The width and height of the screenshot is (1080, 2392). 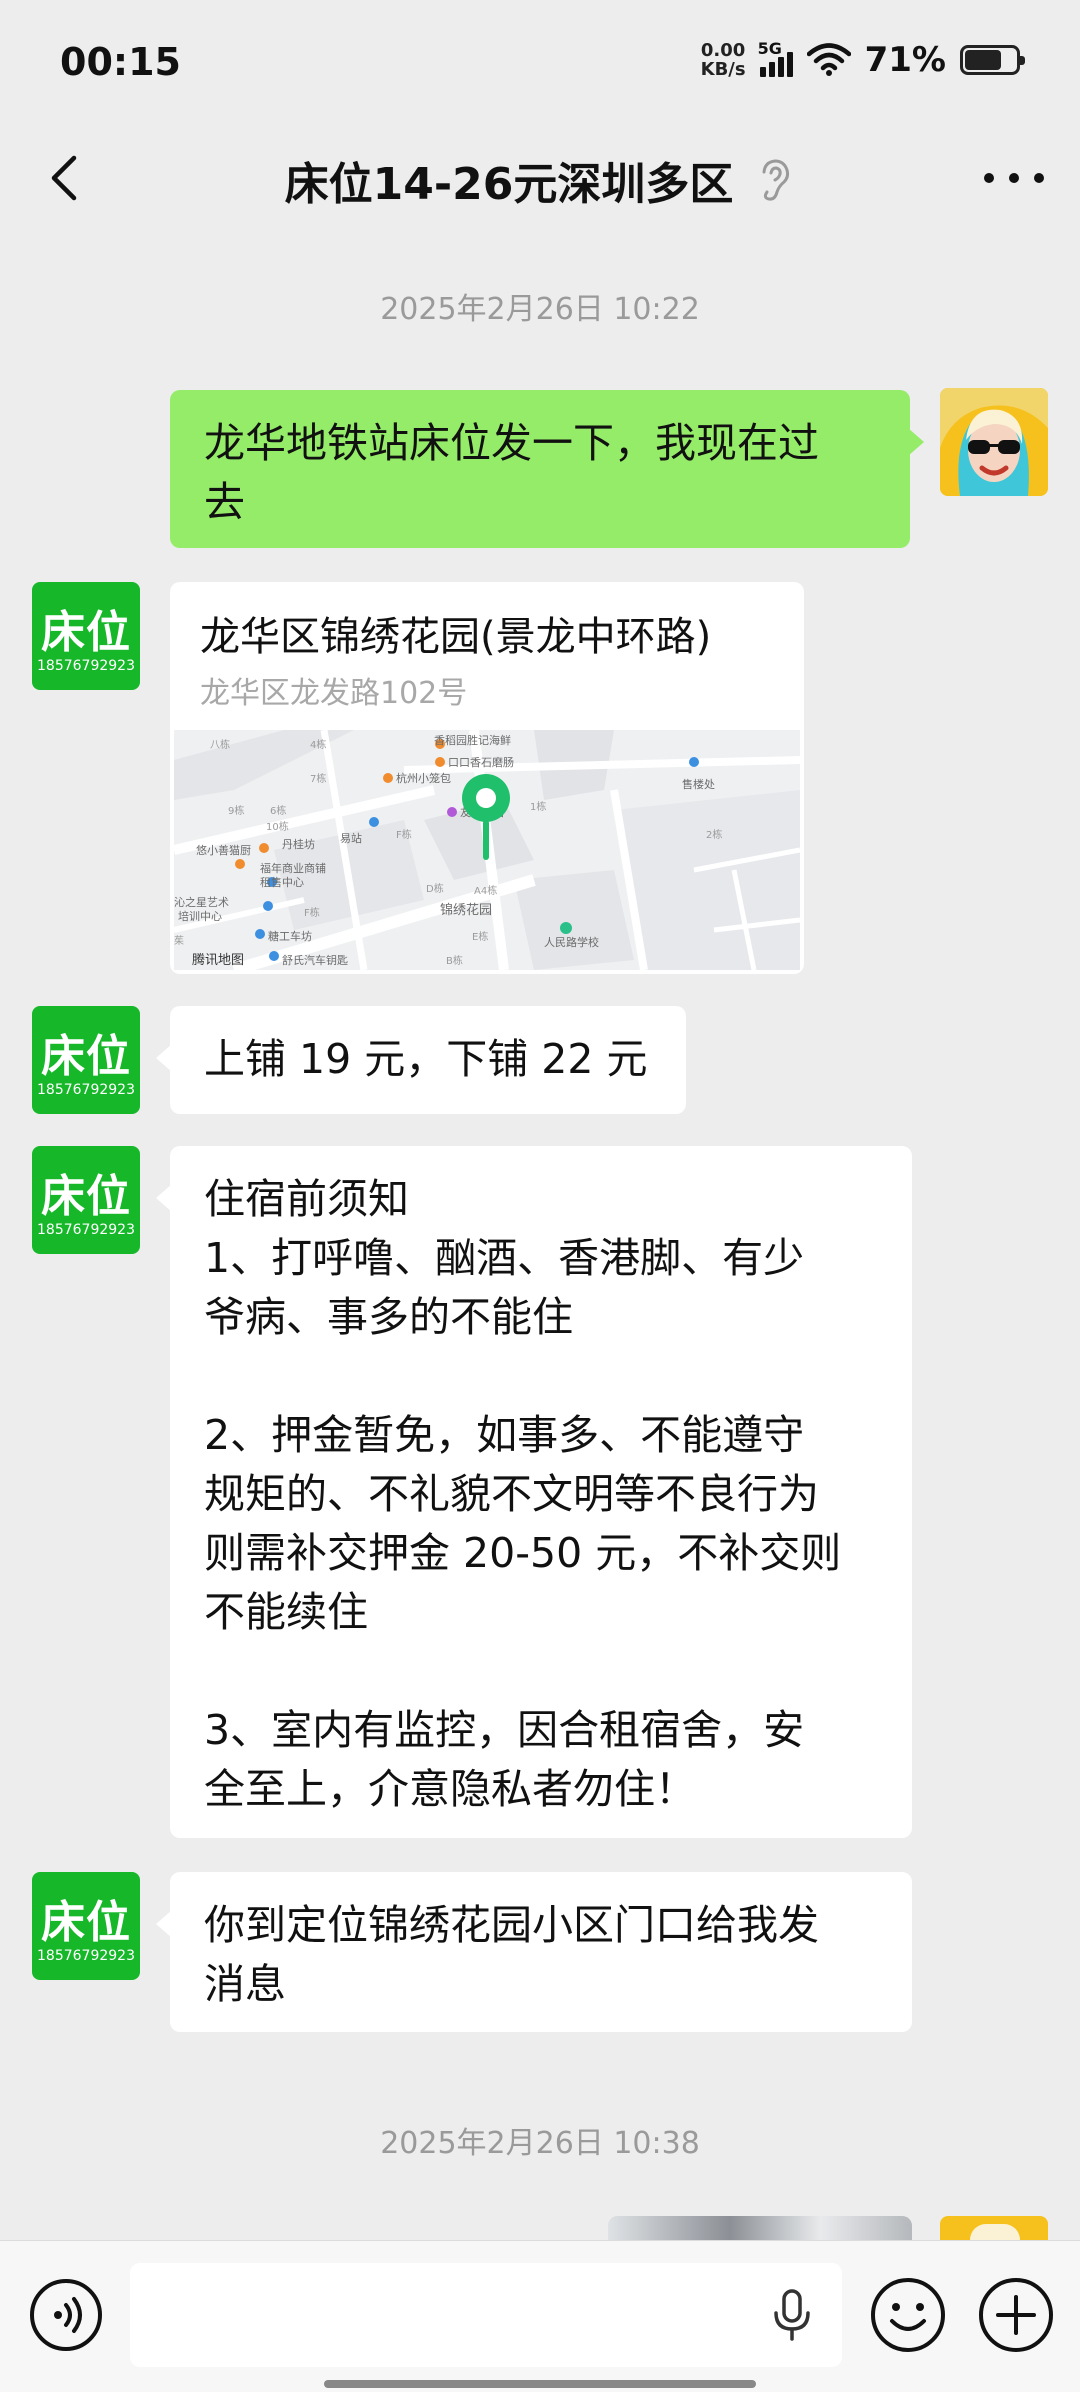 What do you see at coordinates (315, 960) in the screenshot?
I see `map-label: 舒氏汽车钥匙` at bounding box center [315, 960].